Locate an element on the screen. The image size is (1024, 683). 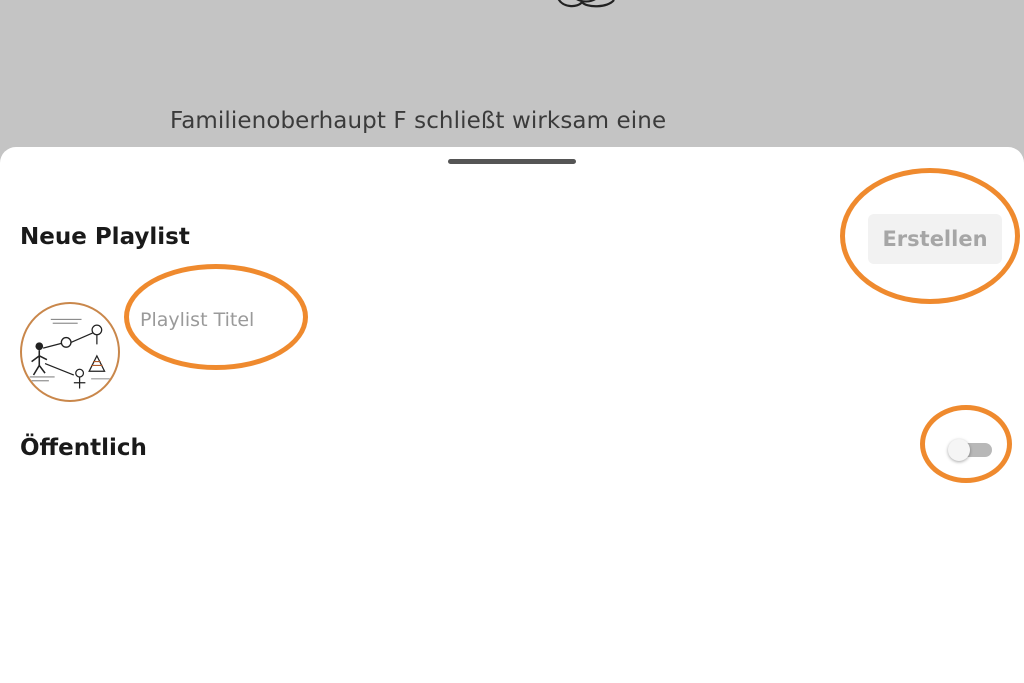
public-toggle is located at coordinates (970, 450).